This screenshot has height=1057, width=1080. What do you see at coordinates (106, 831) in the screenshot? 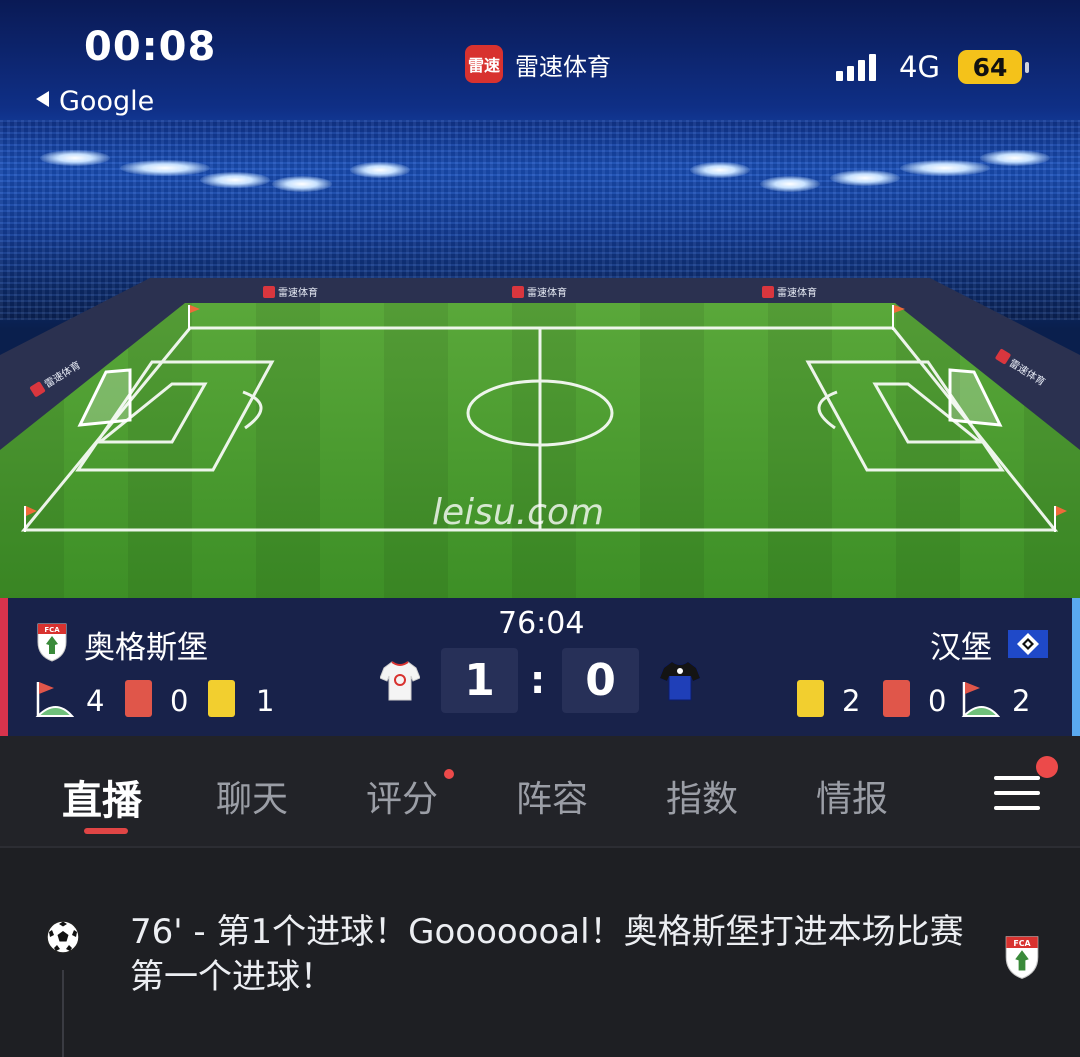
I see `active-tab-indicator` at bounding box center [106, 831].